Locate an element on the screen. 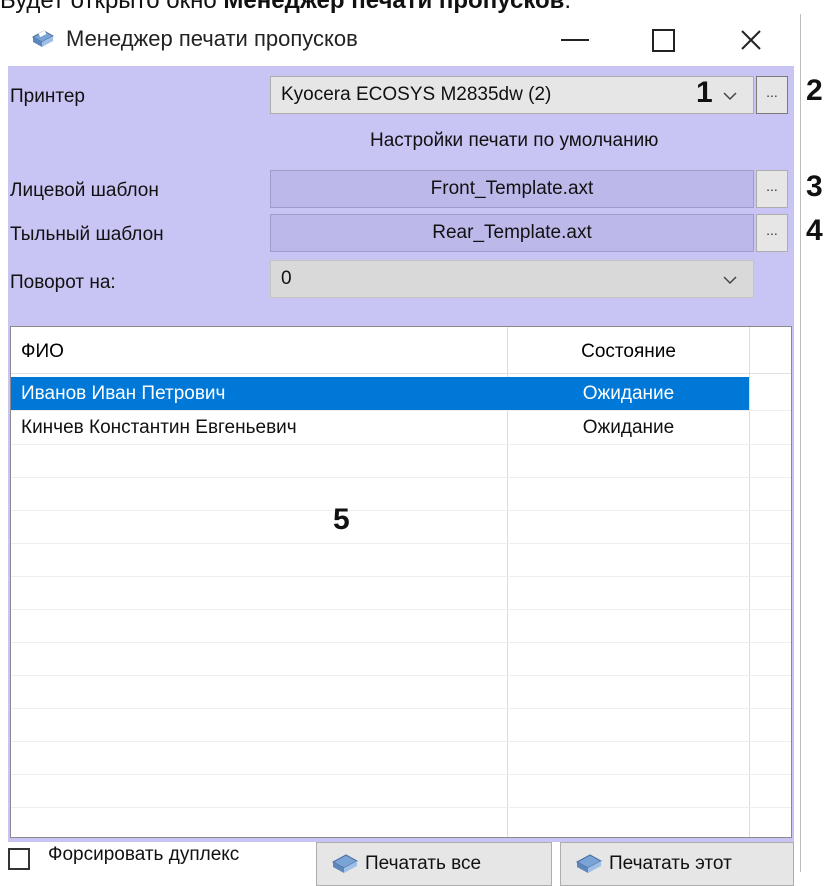 Image resolution: width=828 pixels, height=886 pixels. print-this-button: Печатать этот is located at coordinates (677, 864).